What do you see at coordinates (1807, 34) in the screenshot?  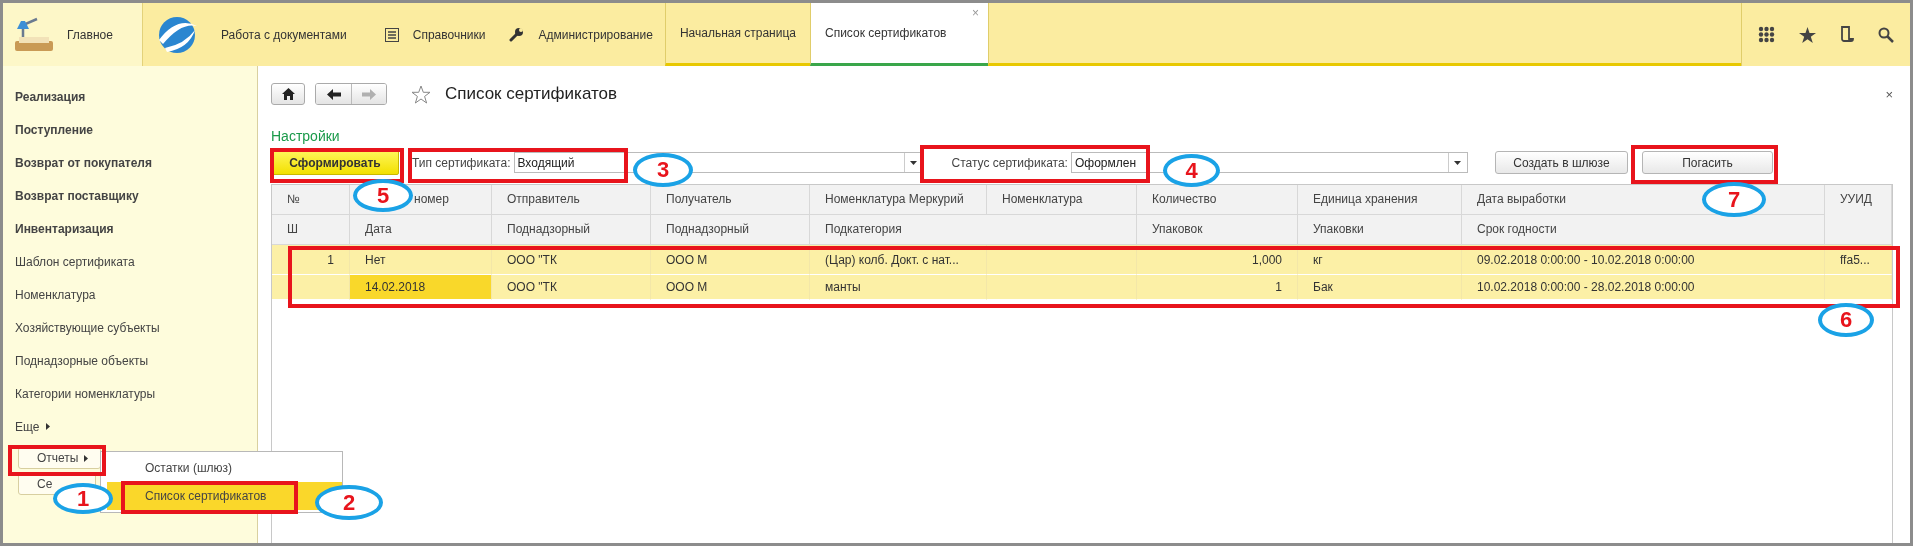 I see `star-icon` at bounding box center [1807, 34].